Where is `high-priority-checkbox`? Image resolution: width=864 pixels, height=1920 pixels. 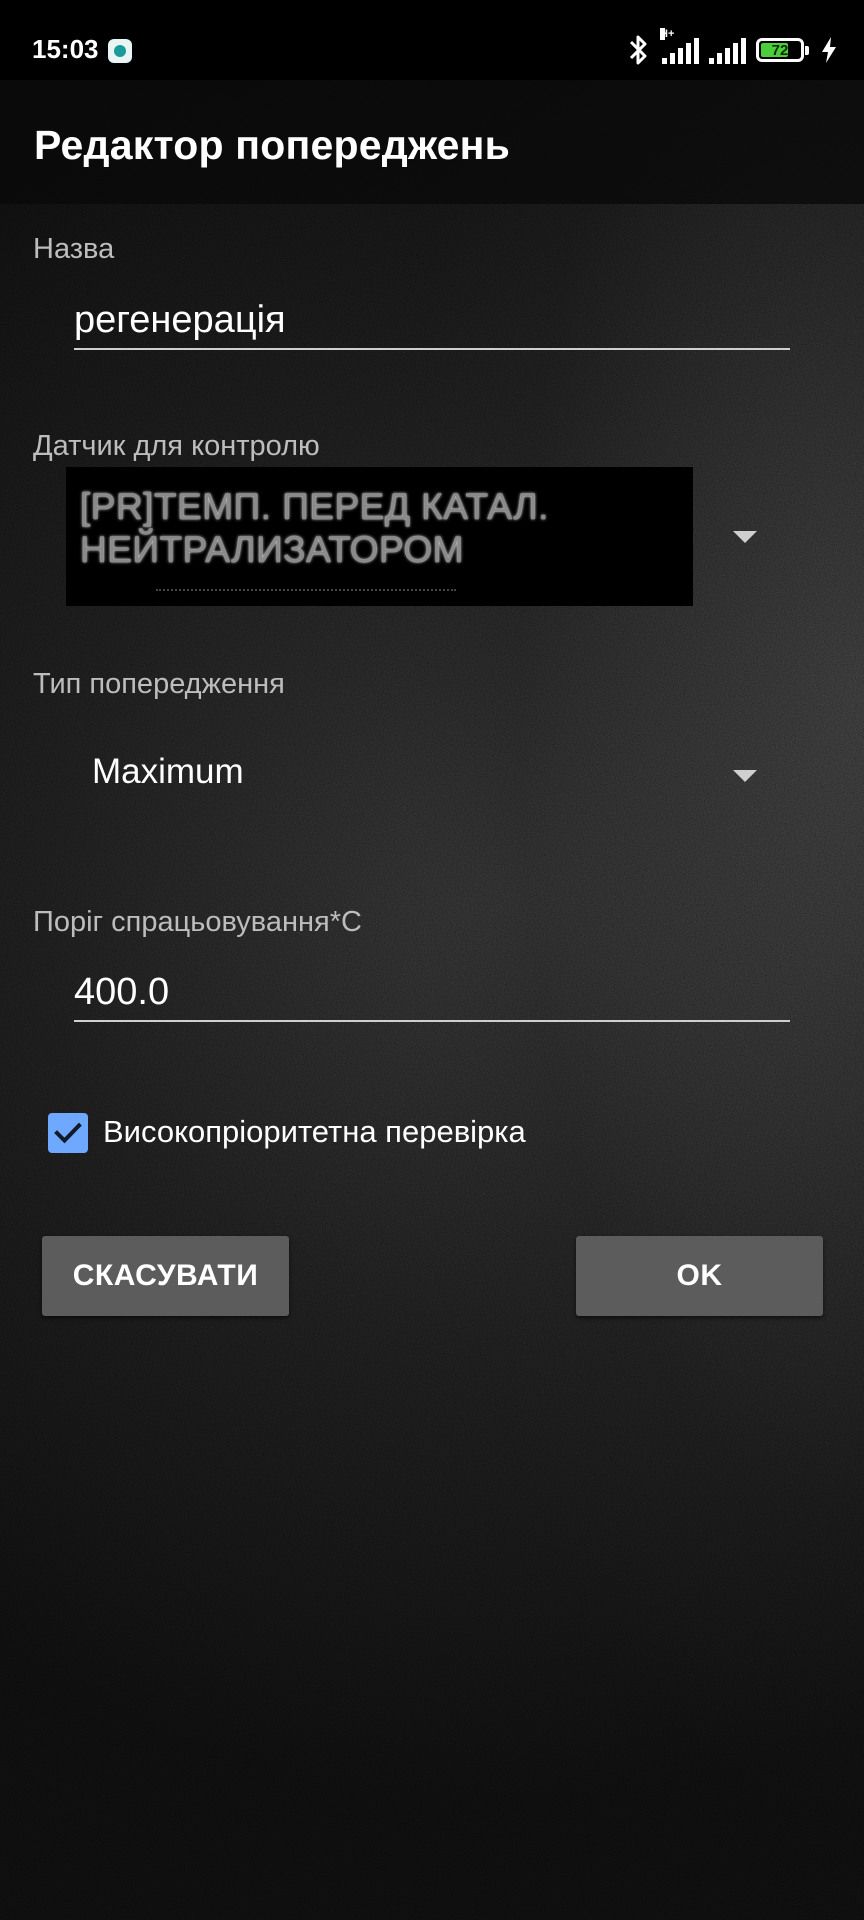
high-priority-checkbox is located at coordinates (68, 1133).